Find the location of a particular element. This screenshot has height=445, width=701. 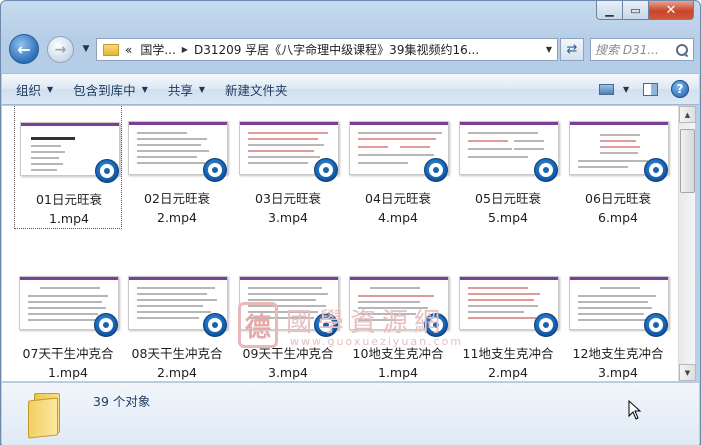

address-dropdown-icon: ▼ is located at coordinates (549, 49).